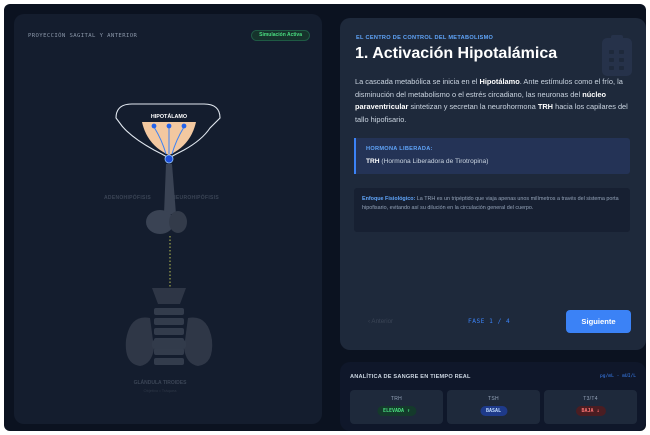 Image resolution: width=650 pixels, height=435 pixels. I want to click on metric-trh: TRH ELEVADA ↑, so click(396, 407).